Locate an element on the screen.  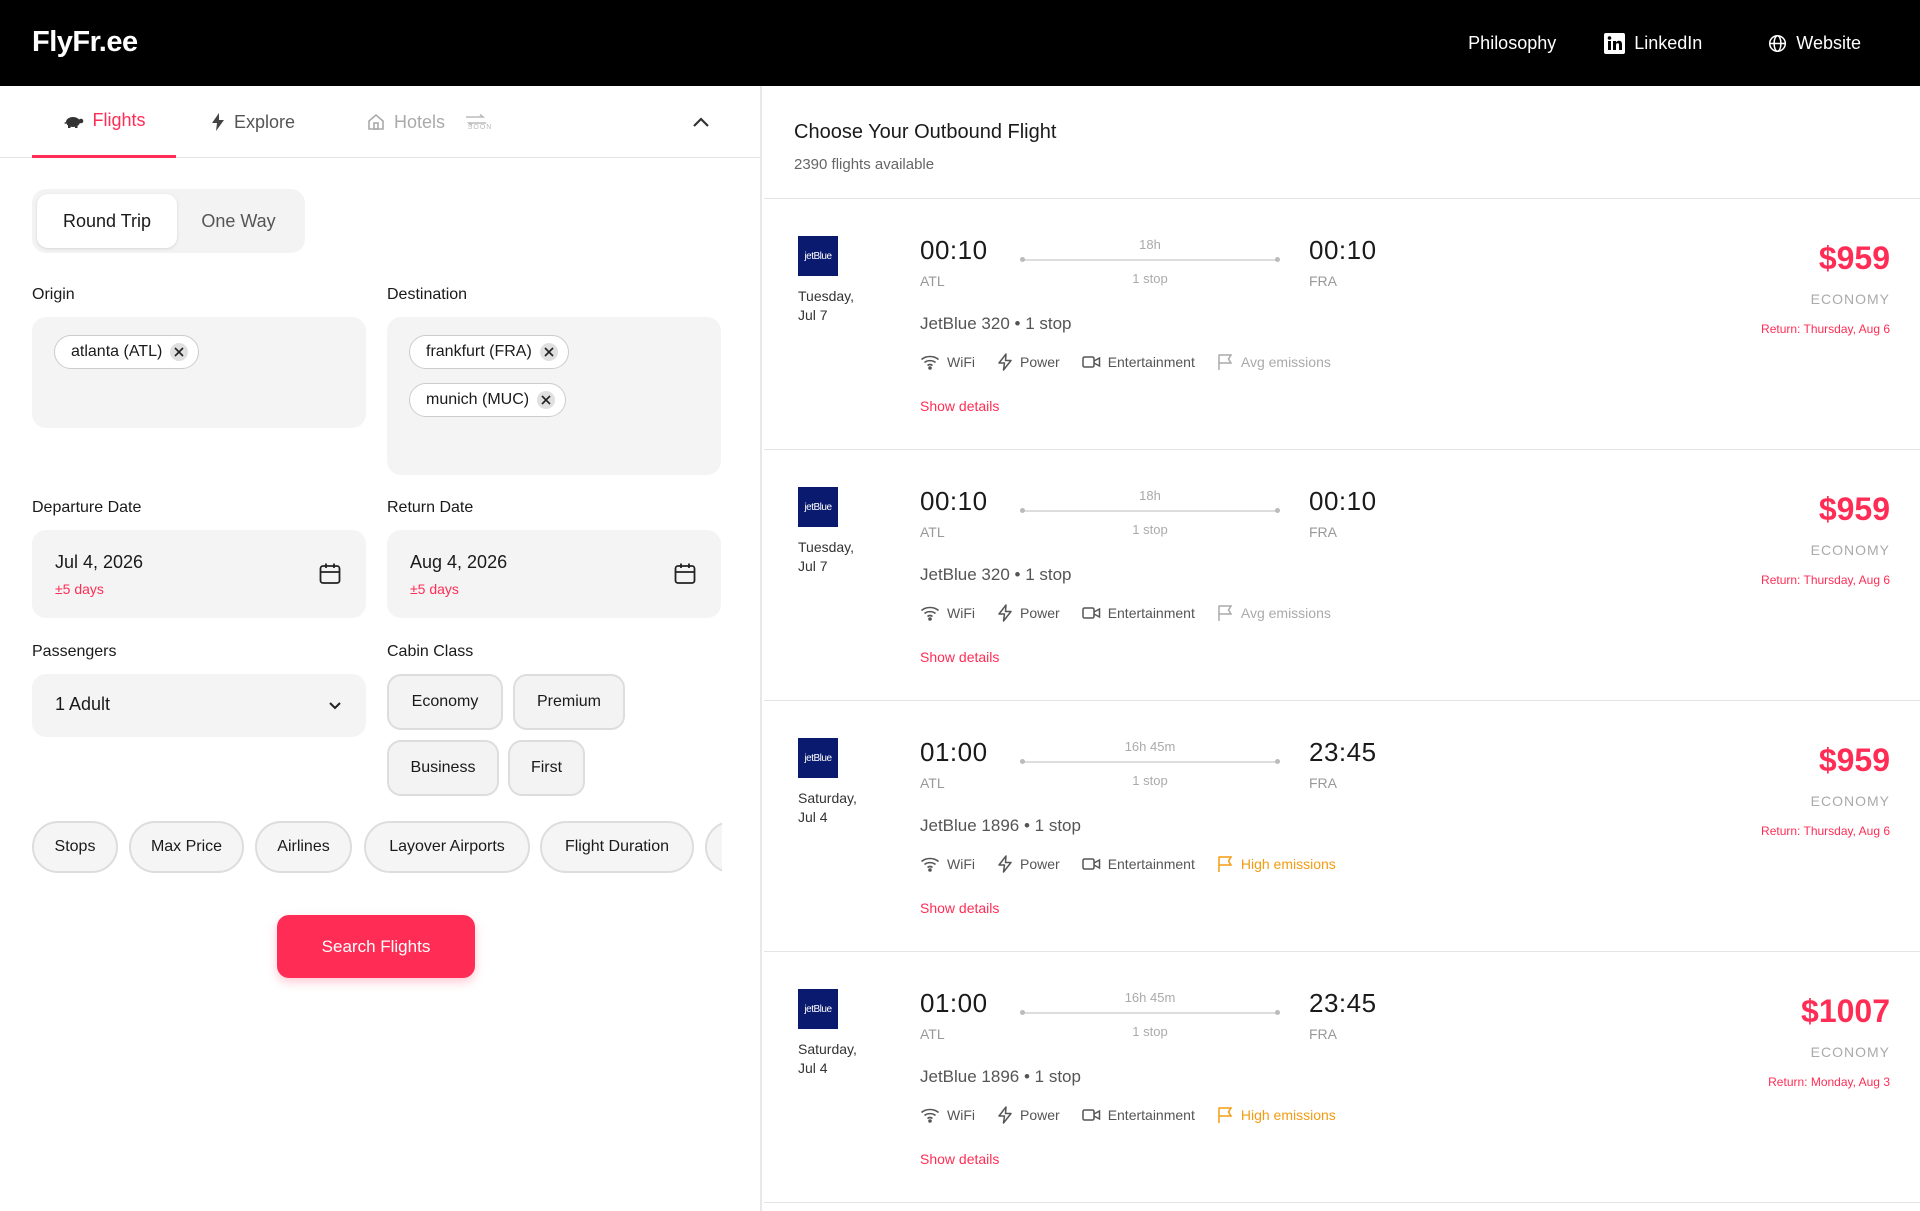
return-date-label: Return Date is located at coordinates (430, 507).